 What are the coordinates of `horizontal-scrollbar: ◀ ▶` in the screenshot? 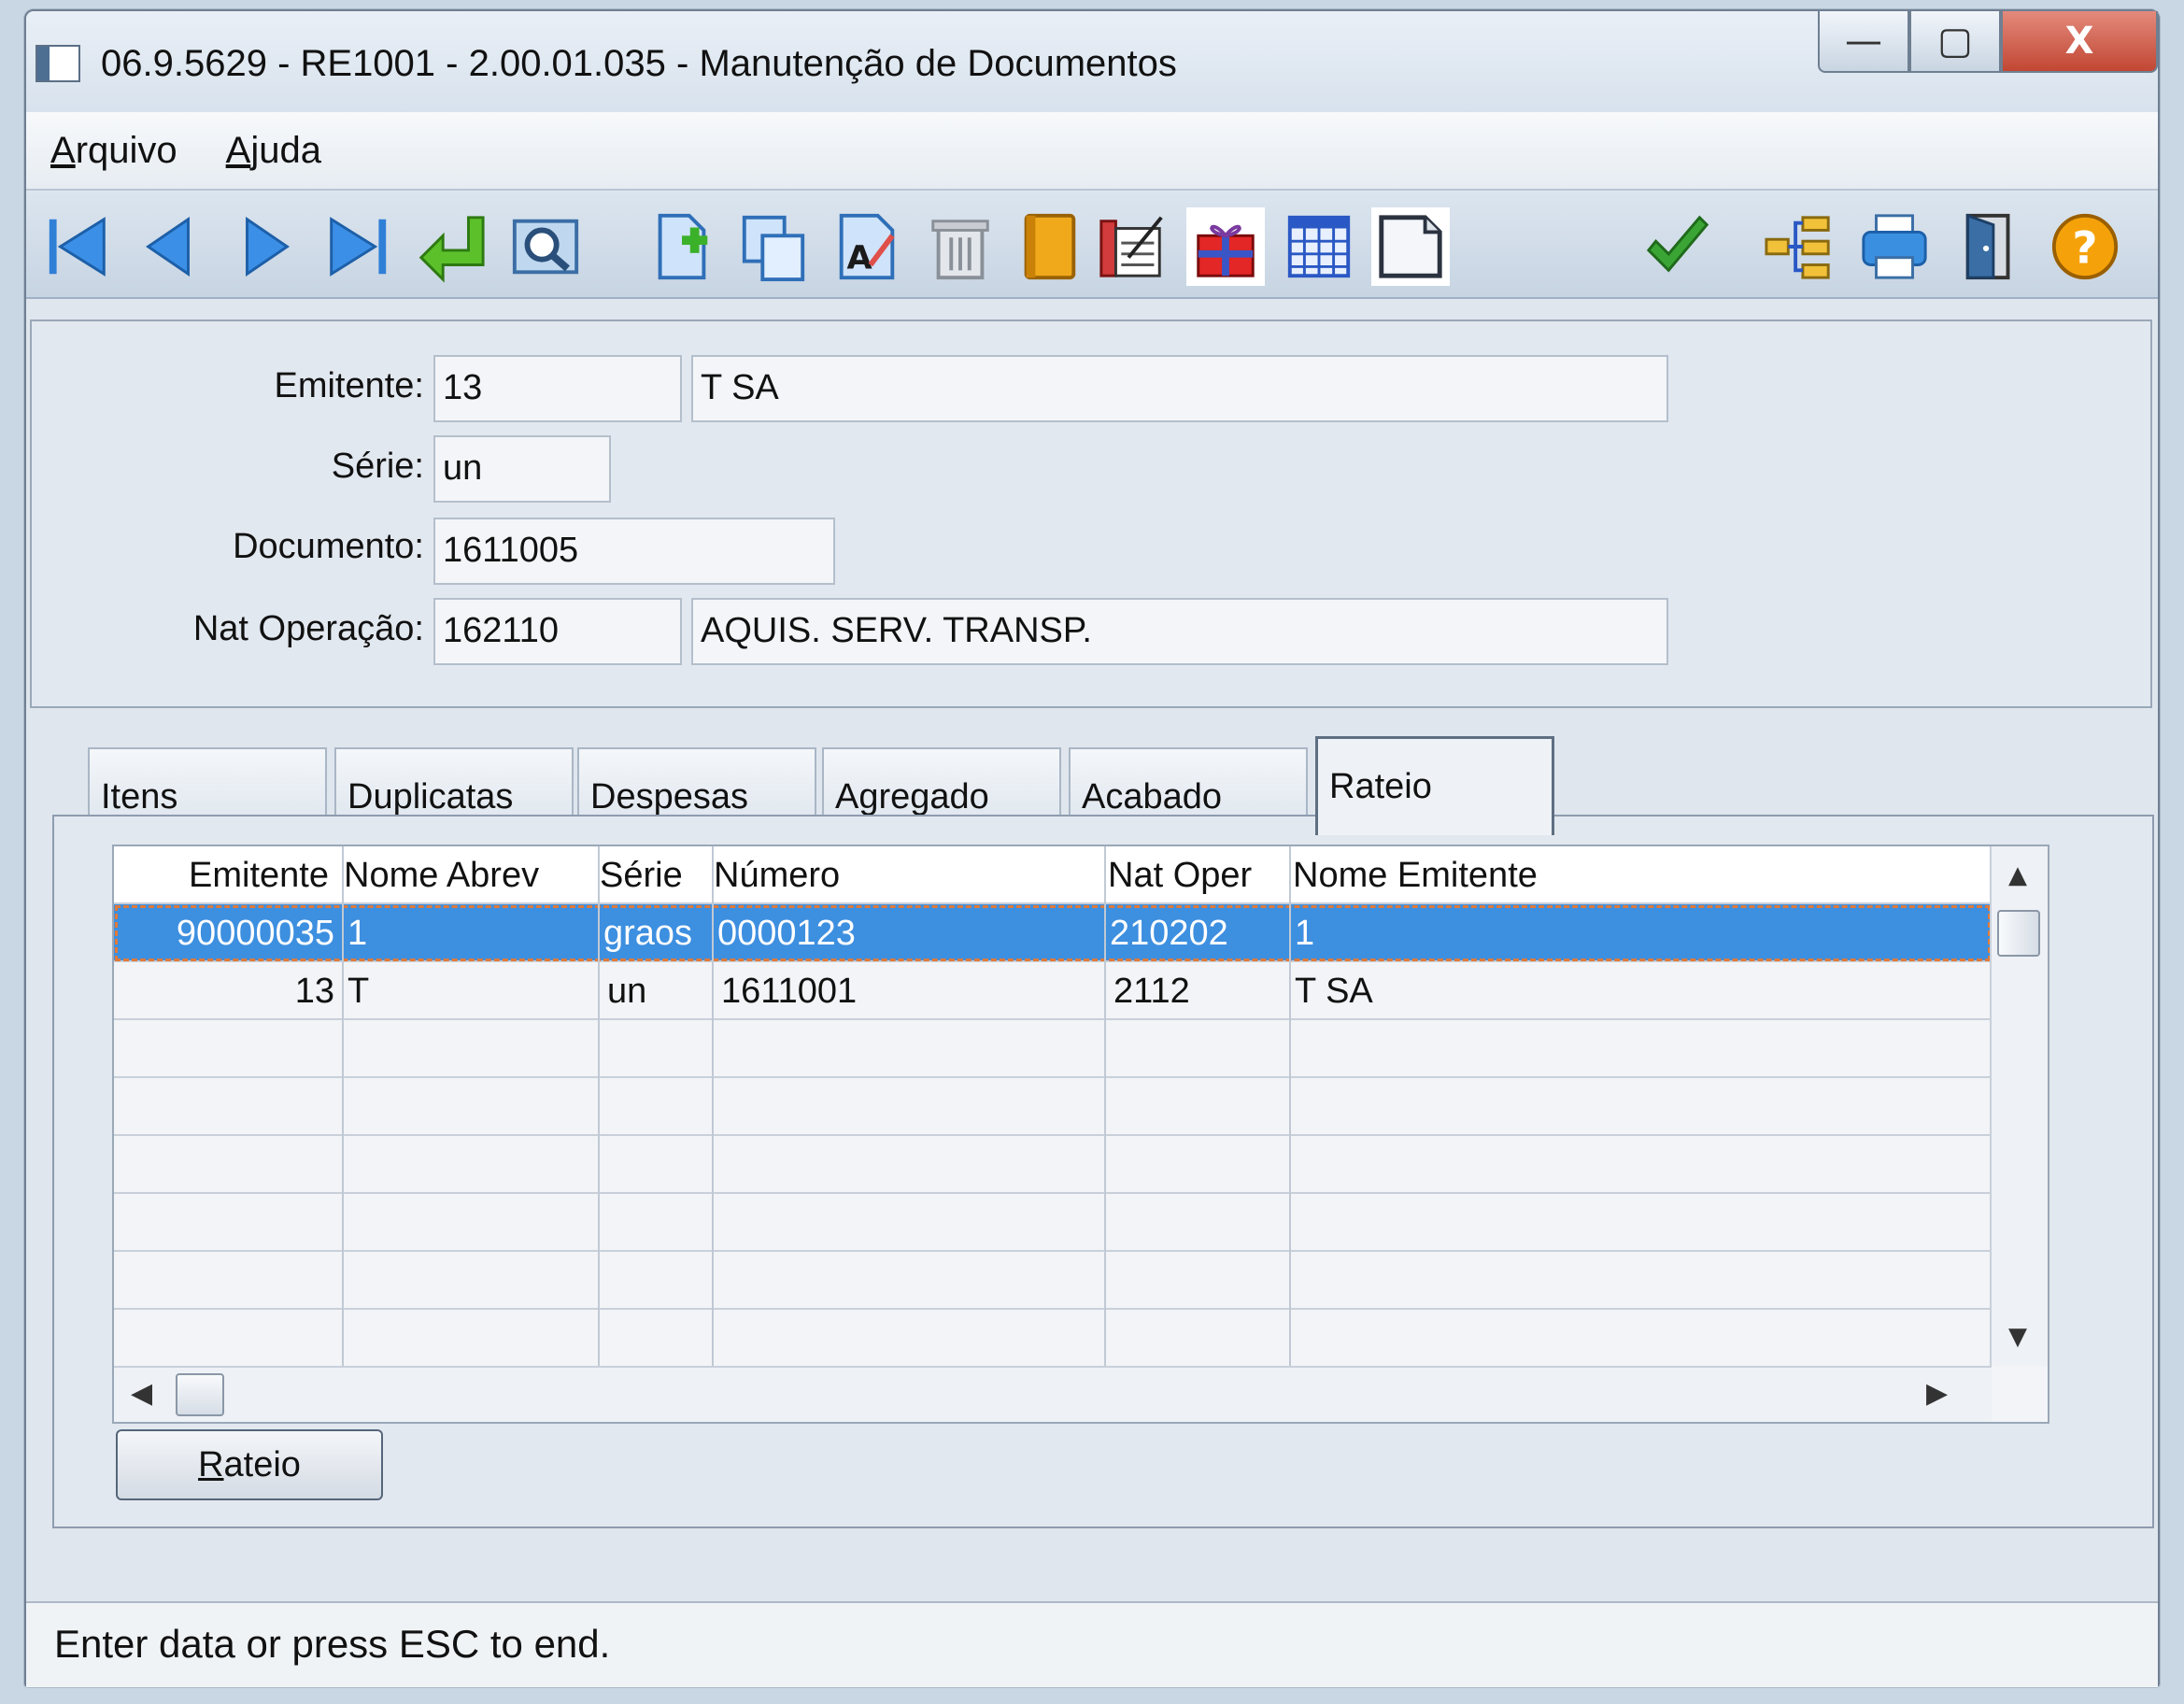 It's located at (1053, 1394).